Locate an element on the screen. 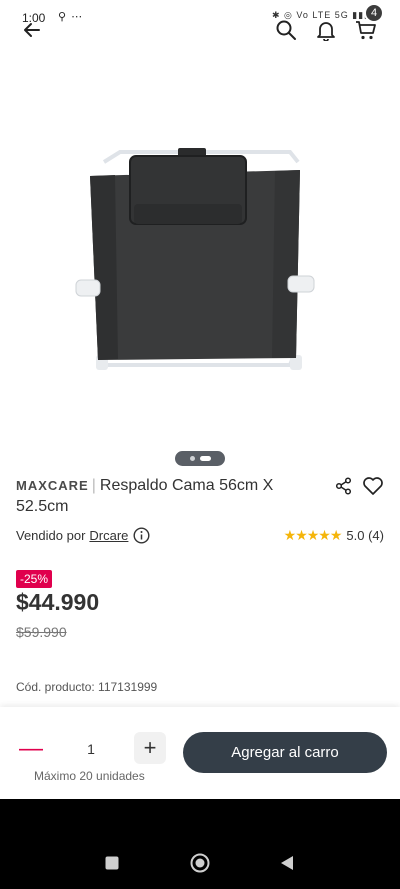  rating-value: 5.0 (4) is located at coordinates (365, 535).